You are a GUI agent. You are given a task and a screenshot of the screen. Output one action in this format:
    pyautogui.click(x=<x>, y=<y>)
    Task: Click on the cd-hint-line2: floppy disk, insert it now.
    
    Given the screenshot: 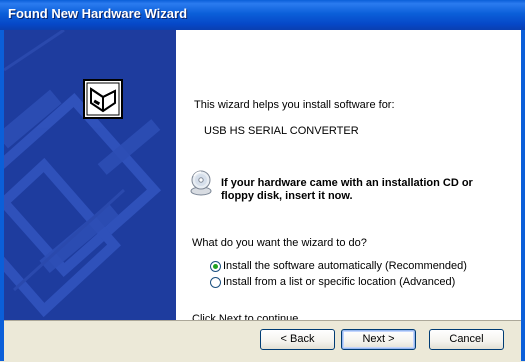 What is the action you would take?
    pyautogui.click(x=287, y=196)
    